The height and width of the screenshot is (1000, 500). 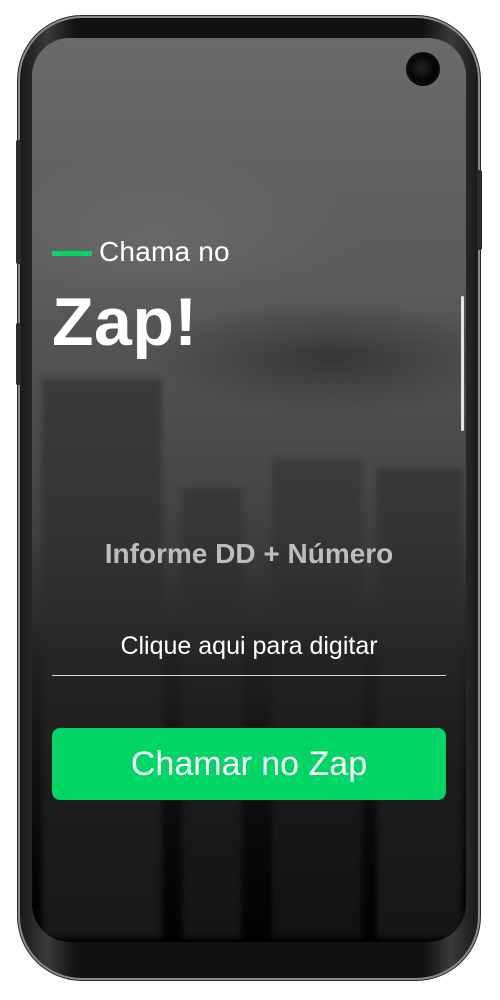 What do you see at coordinates (72, 253) in the screenshot?
I see `accent-line` at bounding box center [72, 253].